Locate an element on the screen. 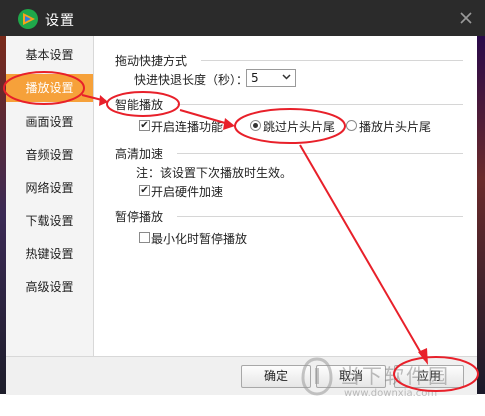 Image resolution: width=485 pixels, height=416 pixels. close-icon is located at coordinates (466, 18).